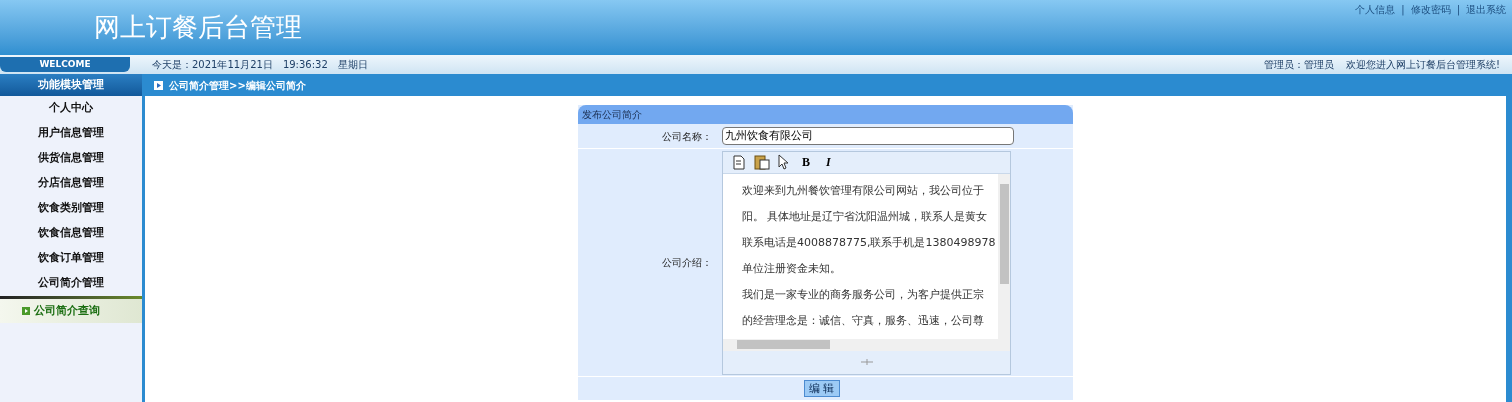 The height and width of the screenshot is (402, 1512). What do you see at coordinates (868, 136) in the screenshot?
I see `name-input: 九州饮食有限公司` at bounding box center [868, 136].